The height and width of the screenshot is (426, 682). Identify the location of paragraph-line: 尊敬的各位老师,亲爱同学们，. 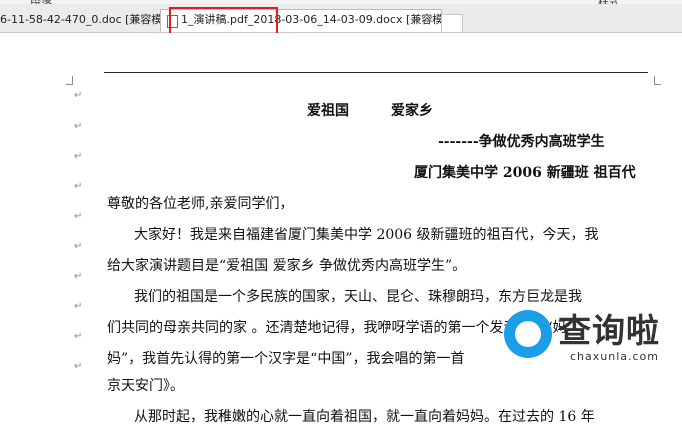
(200, 204).